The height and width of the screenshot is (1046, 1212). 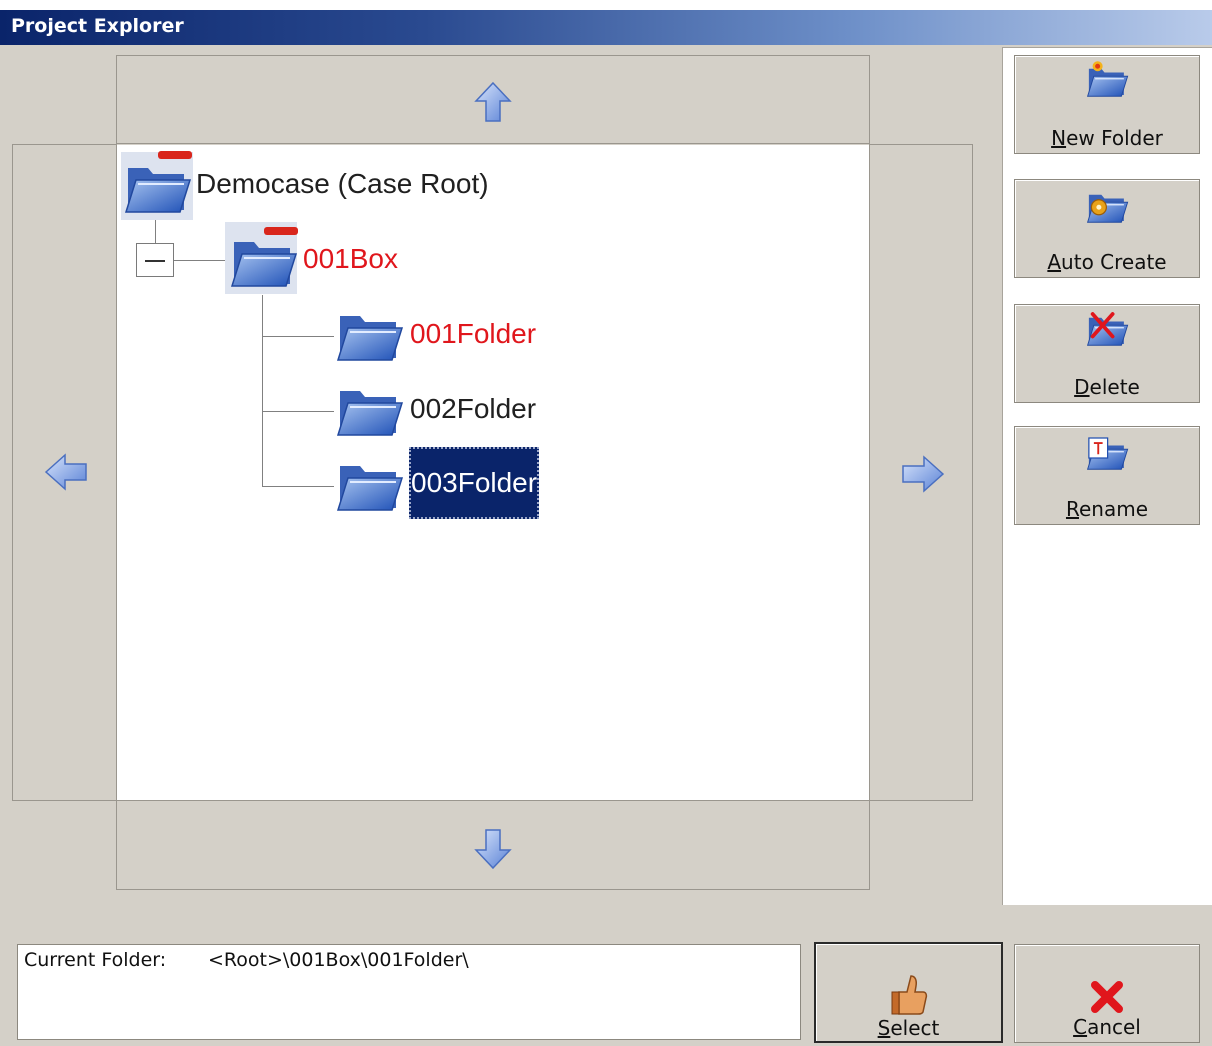 I want to click on scroll-down-button, so click(x=493, y=845).